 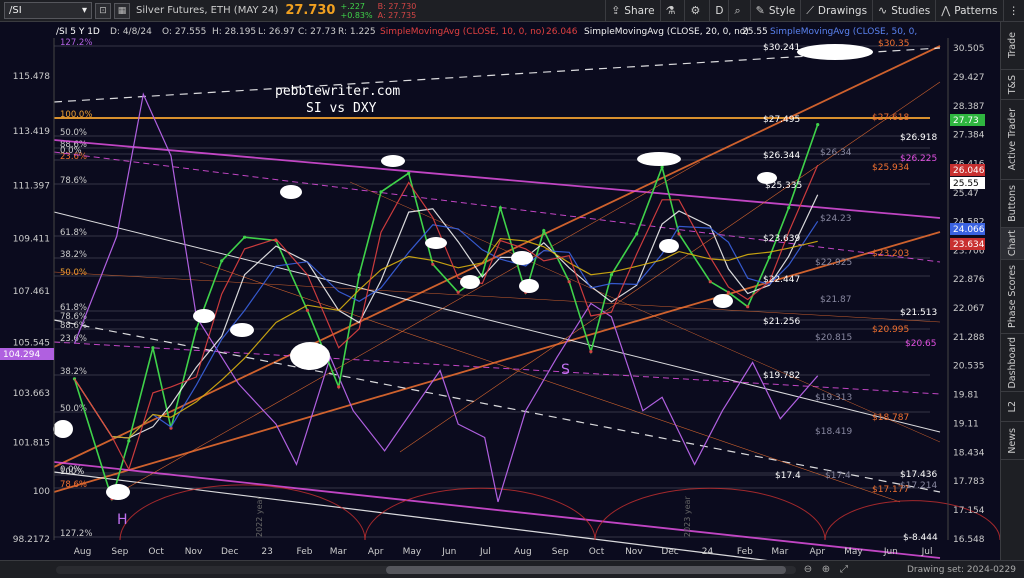 I want to click on sma20-label: SimpleMovingAvg (CLOSE, 20, 0, no), so click(x=666, y=32).